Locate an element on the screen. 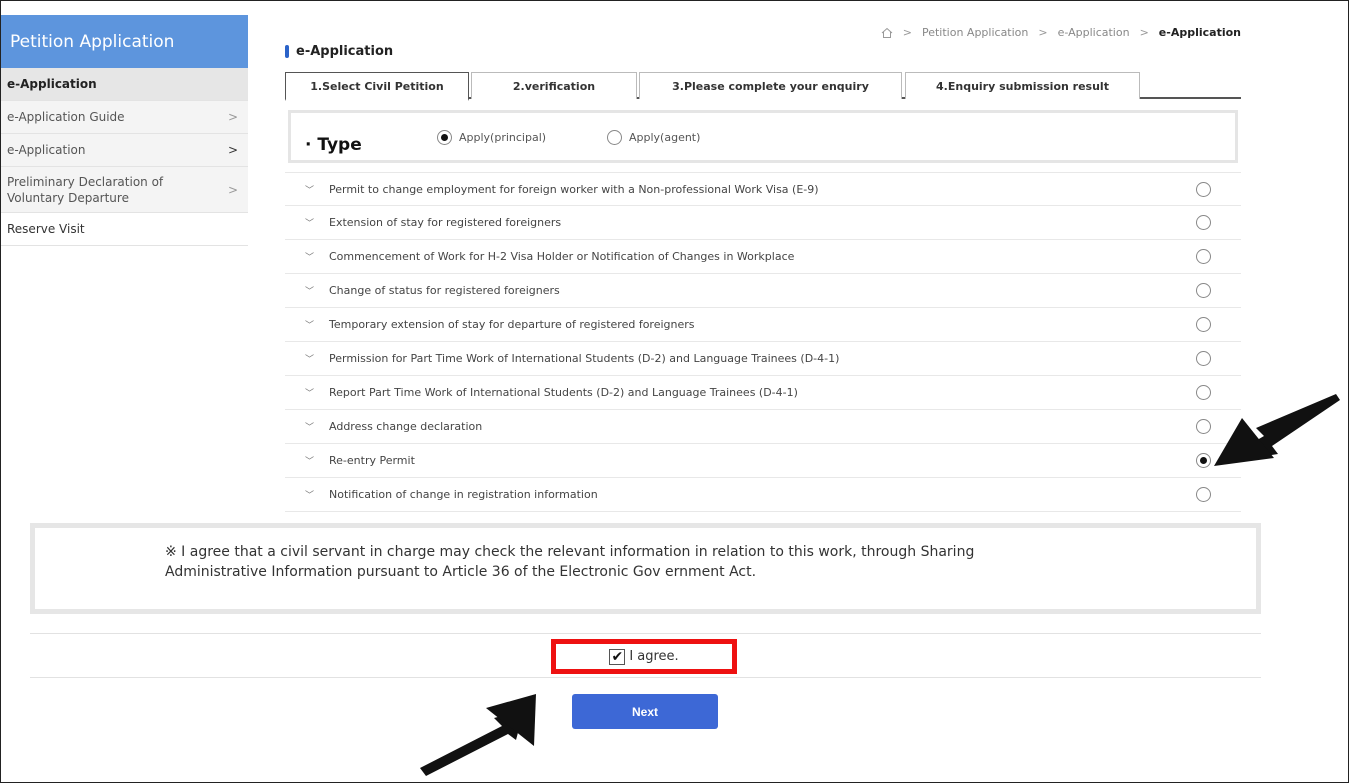  type-option-principal: Apply(principal) is located at coordinates (491, 137).